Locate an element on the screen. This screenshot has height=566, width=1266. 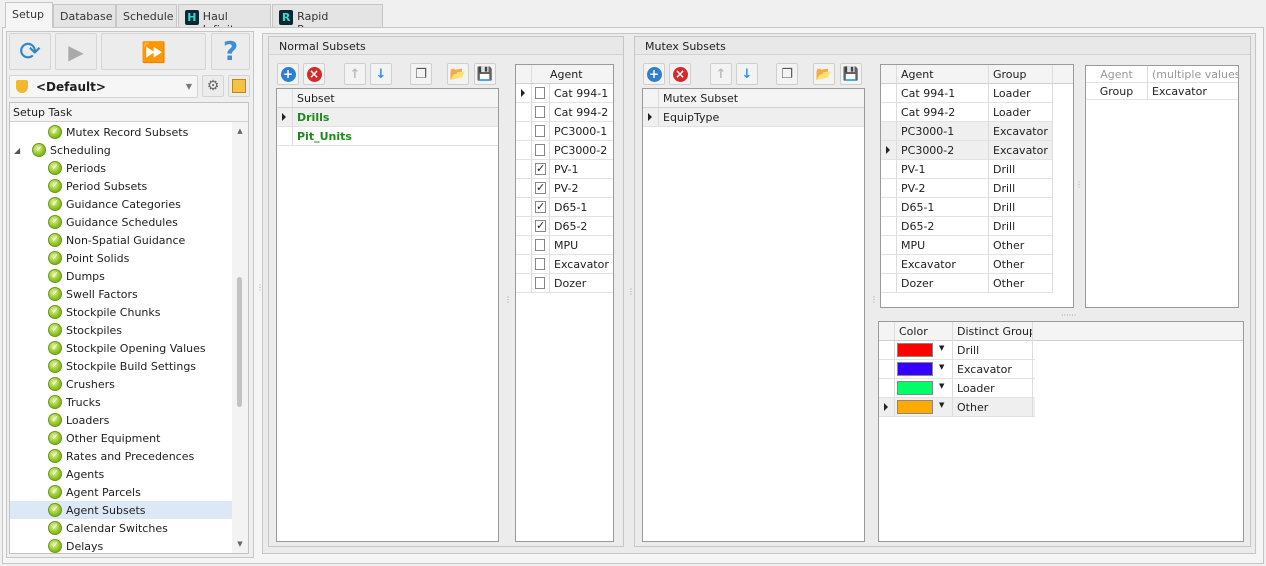
tab-database: Database is located at coordinates (84, 15).